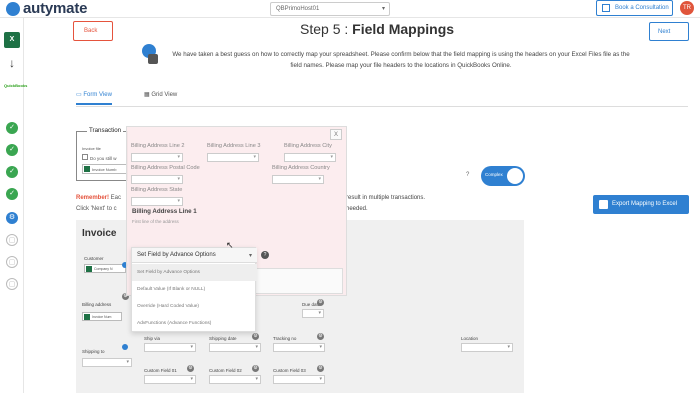 The height and width of the screenshot is (393, 700). I want to click on autymate-logo: autymate, so click(46, 8).